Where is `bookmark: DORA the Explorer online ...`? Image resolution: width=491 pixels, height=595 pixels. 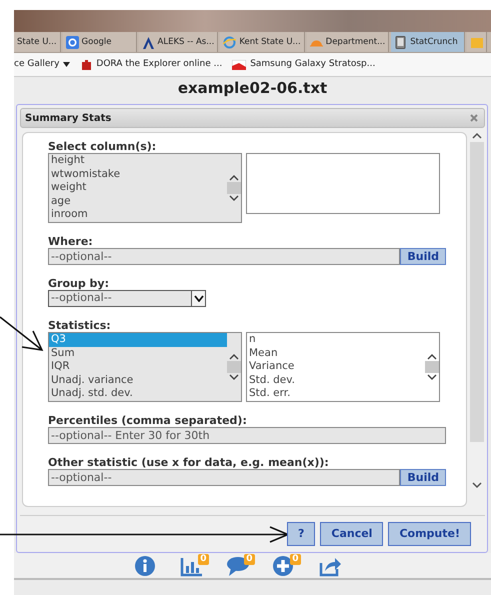
bookmark: DORA the Explorer online ... is located at coordinates (151, 65).